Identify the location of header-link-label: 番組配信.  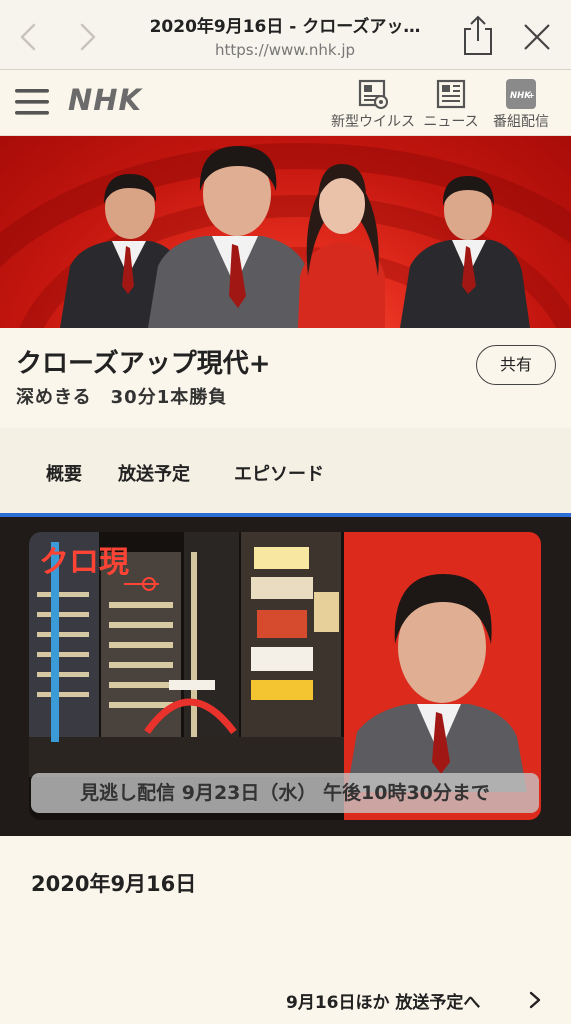
(521, 122).